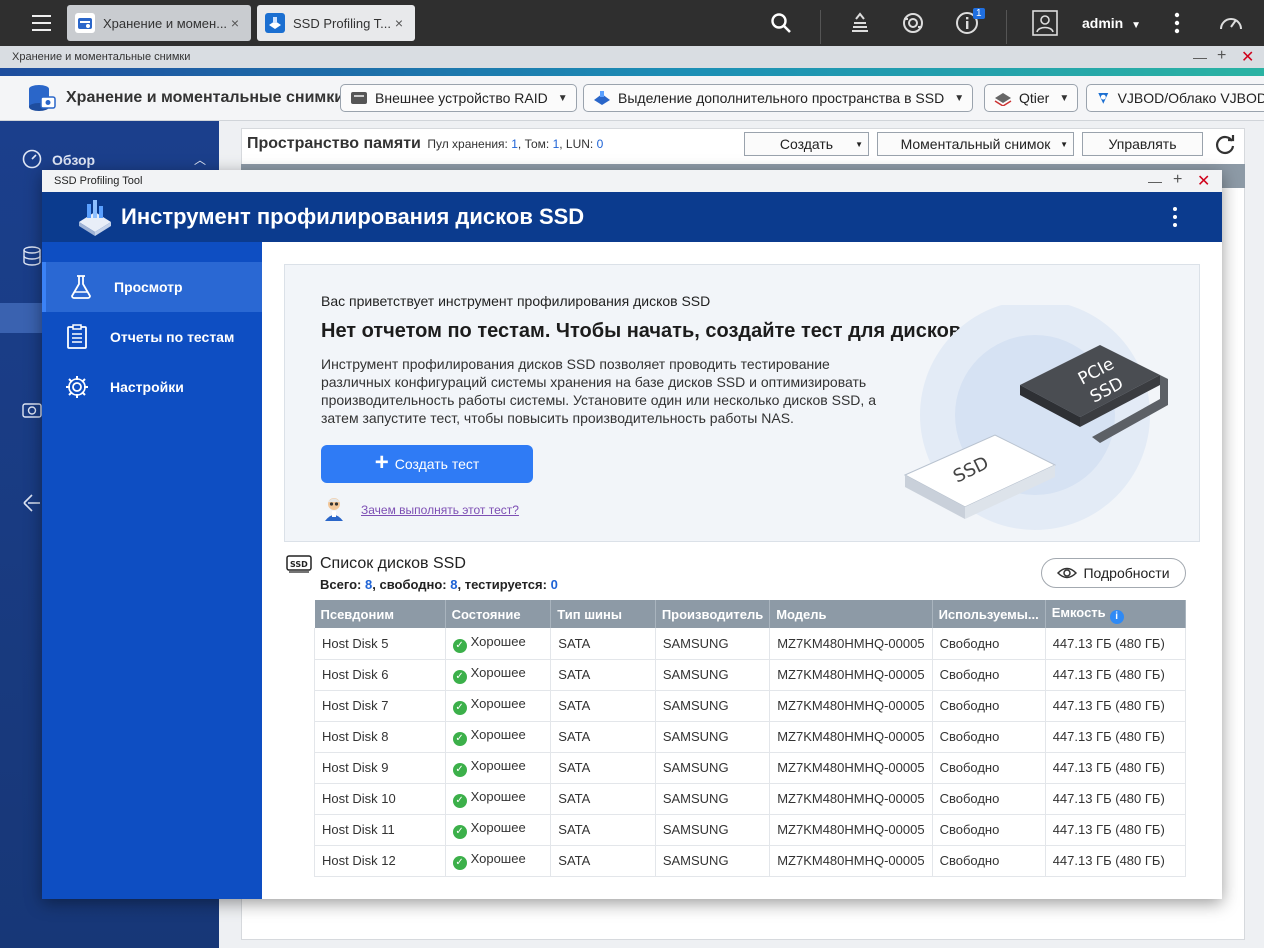 The image size is (1264, 948). What do you see at coordinates (781, 23) in the screenshot?
I see `search-icon` at bounding box center [781, 23].